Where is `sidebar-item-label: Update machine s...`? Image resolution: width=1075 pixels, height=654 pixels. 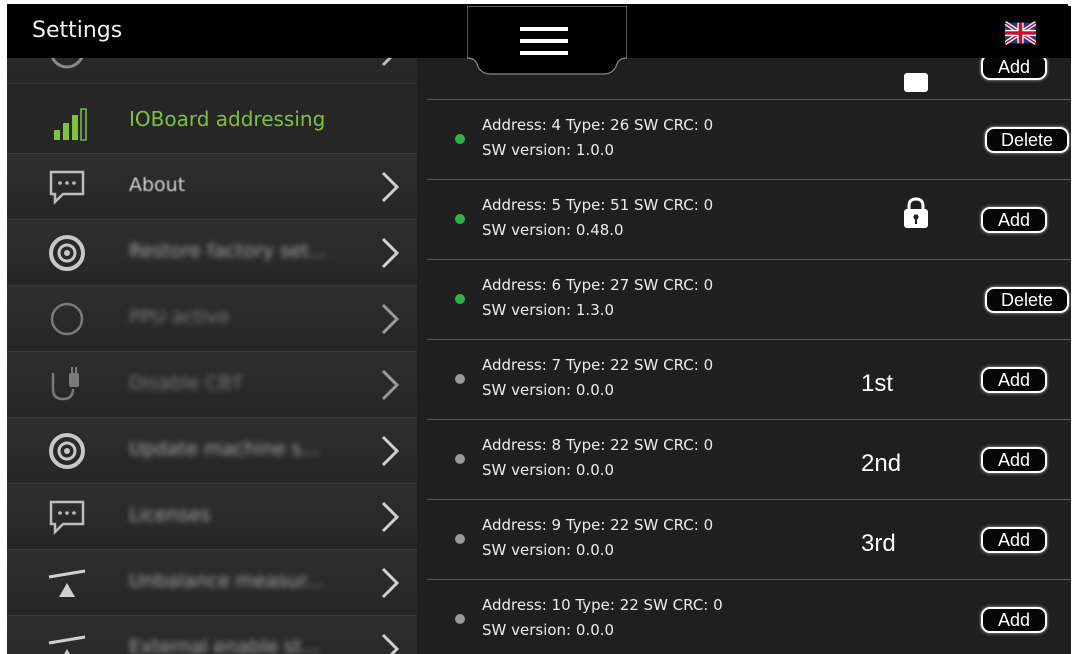
sidebar-item-label: Update machine s... is located at coordinates (224, 449).